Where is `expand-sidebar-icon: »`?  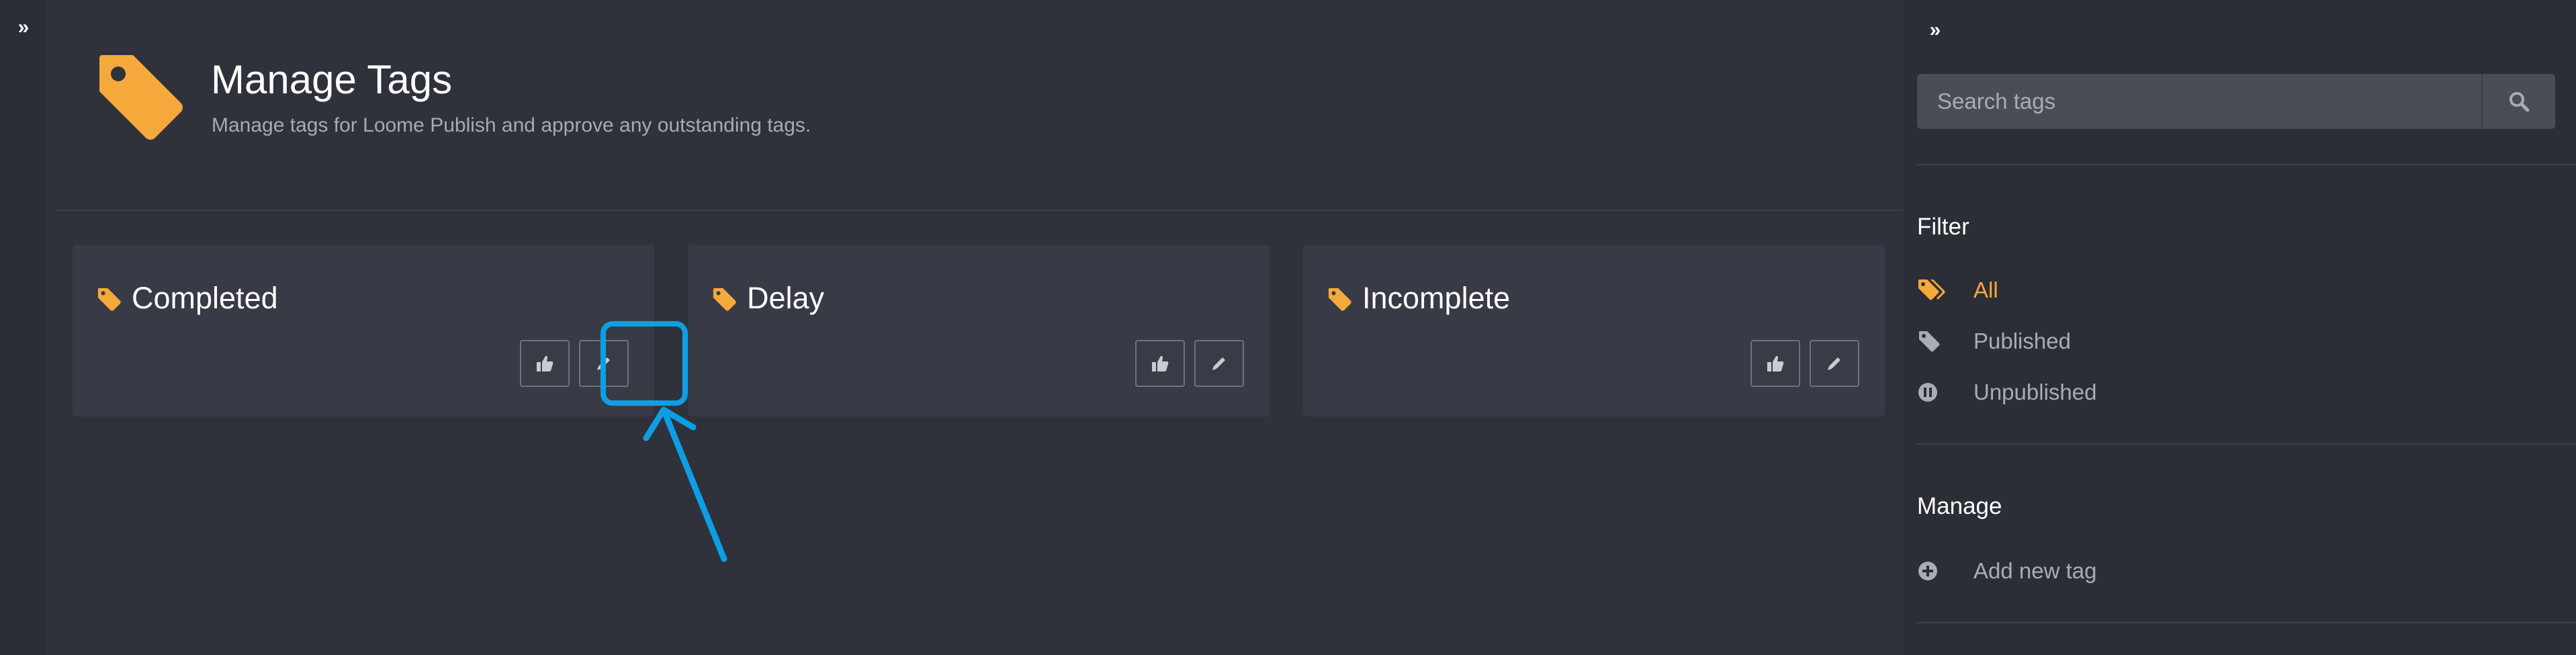
expand-sidebar-icon: » is located at coordinates (22, 27).